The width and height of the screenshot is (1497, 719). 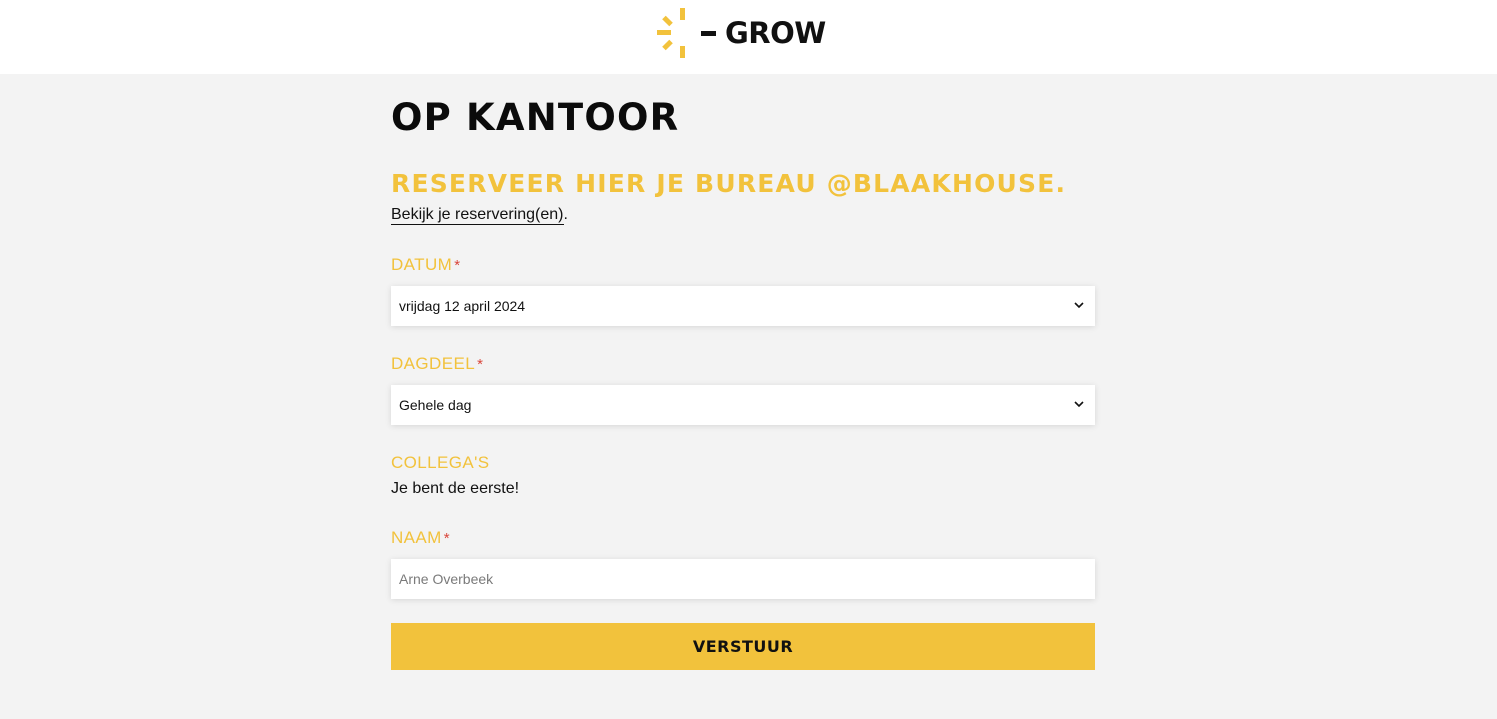 What do you see at coordinates (743, 306) in the screenshot?
I see `date-select: vrijdag 12 april 2024` at bounding box center [743, 306].